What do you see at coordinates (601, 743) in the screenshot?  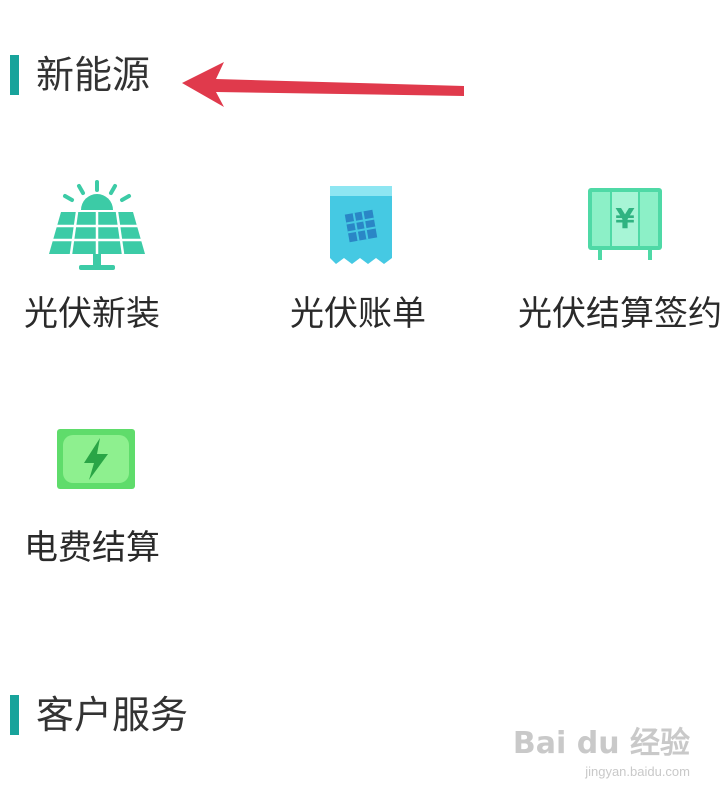 I see `watermark-logo: Bai du 经验` at bounding box center [601, 743].